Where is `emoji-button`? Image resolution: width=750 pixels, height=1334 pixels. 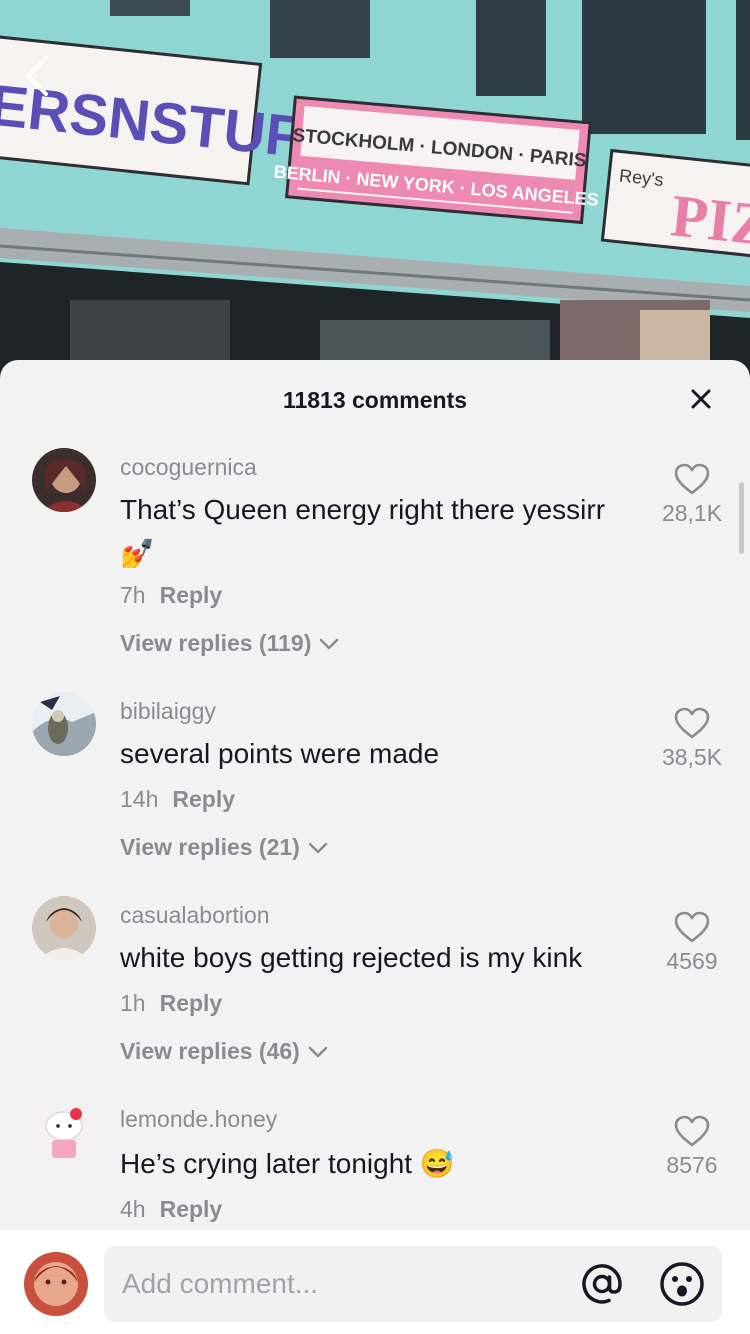 emoji-button is located at coordinates (682, 1284).